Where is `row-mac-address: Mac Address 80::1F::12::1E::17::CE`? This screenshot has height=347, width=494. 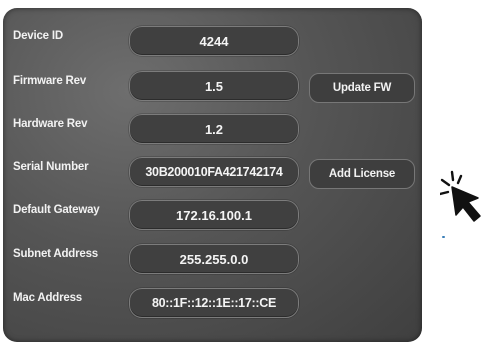 row-mac-address: Mac Address 80::1F::12::1E::17::CE is located at coordinates (212, 305).